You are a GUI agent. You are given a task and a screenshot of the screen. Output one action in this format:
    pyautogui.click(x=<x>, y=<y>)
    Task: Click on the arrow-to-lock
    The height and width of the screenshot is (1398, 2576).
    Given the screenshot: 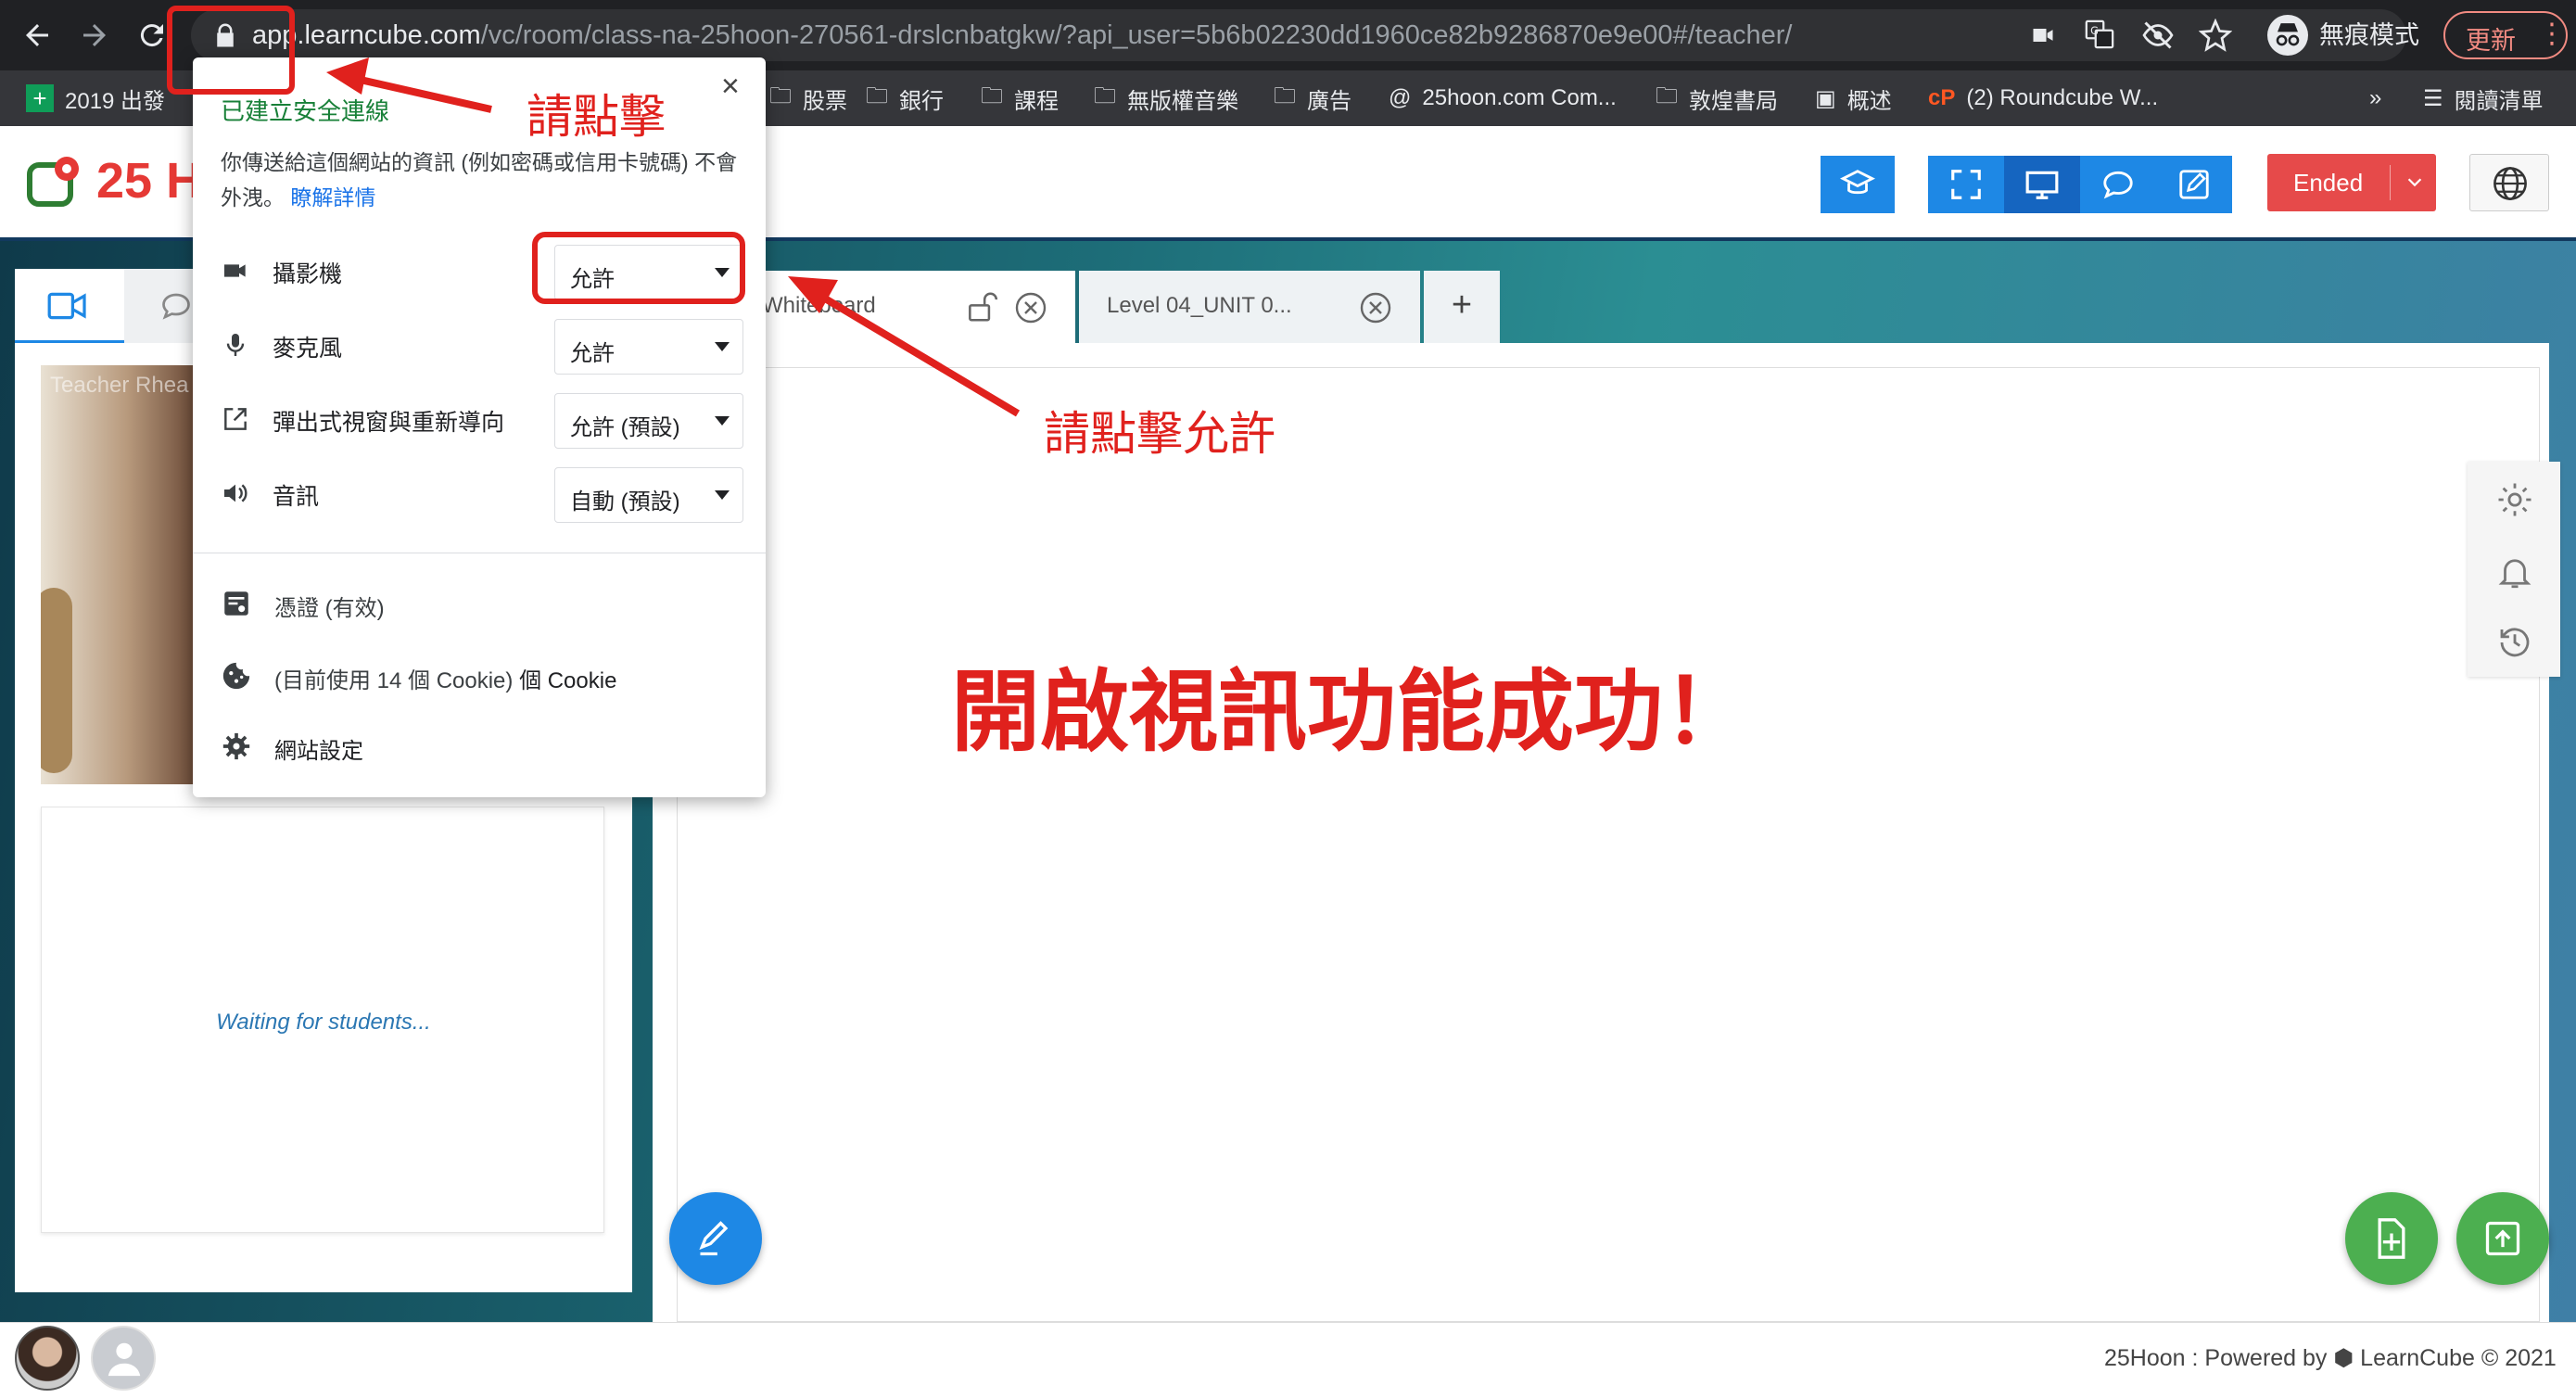 What is the action you would take?
    pyautogui.click(x=409, y=85)
    